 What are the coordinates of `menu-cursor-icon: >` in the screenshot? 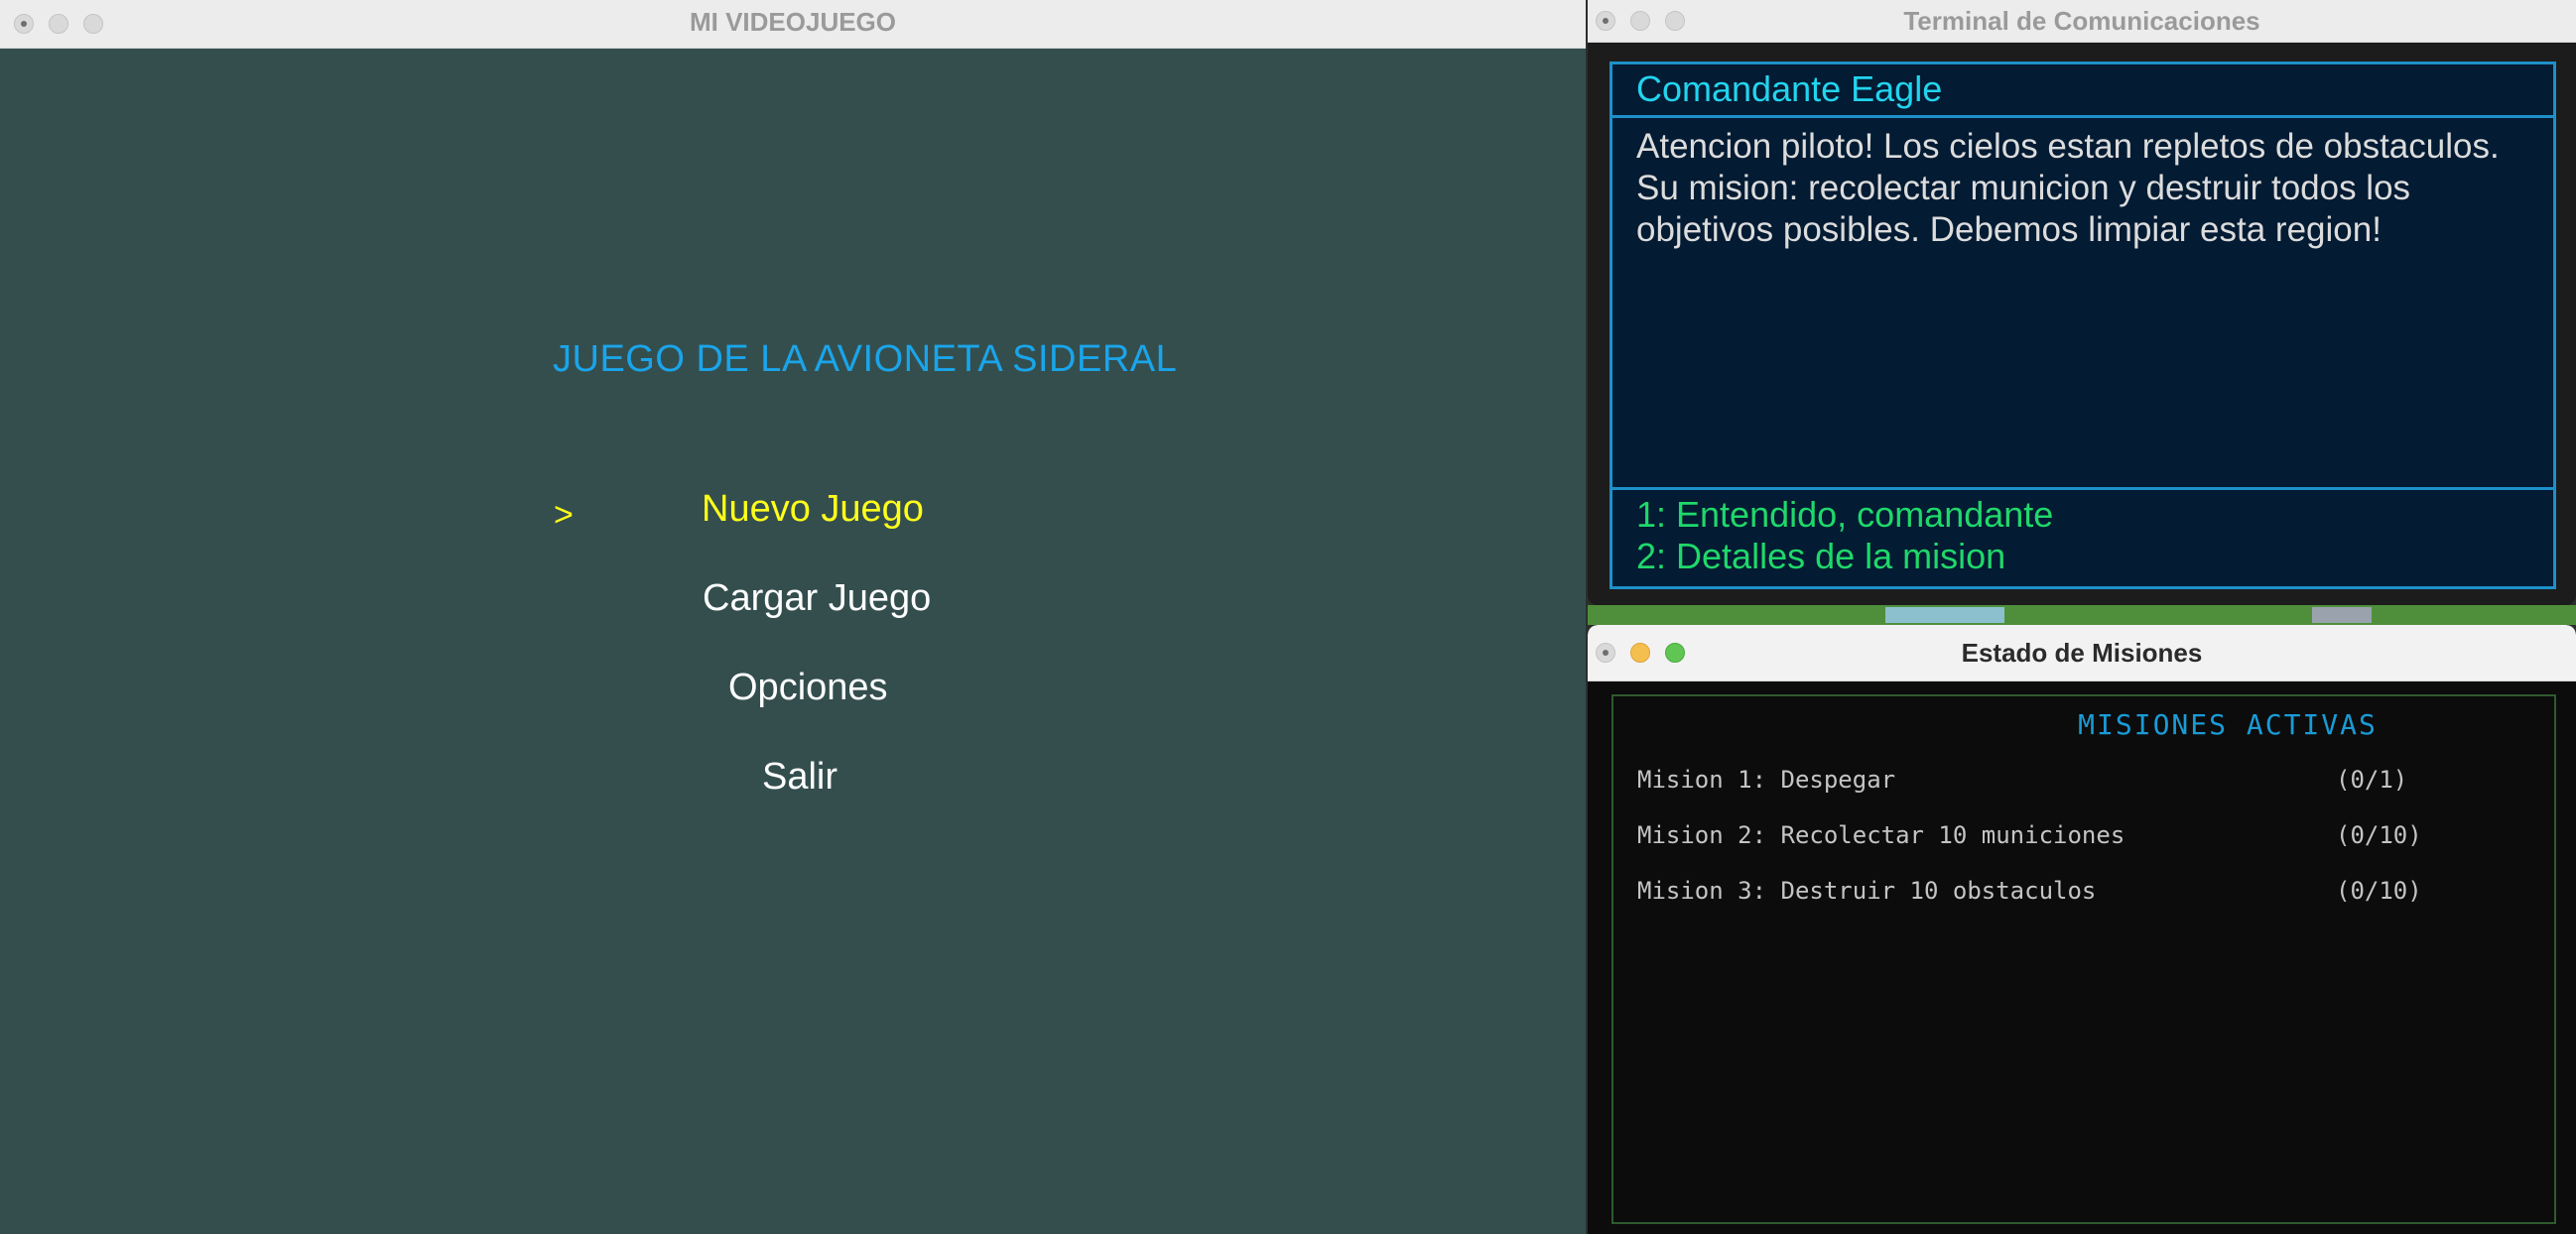 It's located at (564, 515).